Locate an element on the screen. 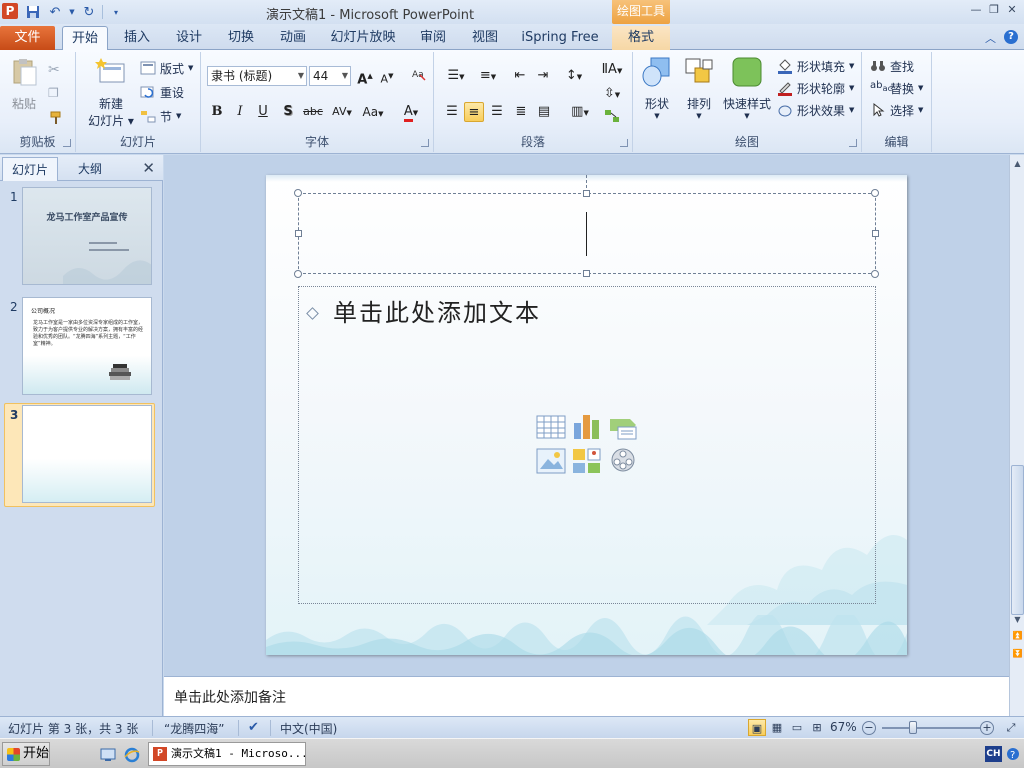 The width and height of the screenshot is (1024, 768). align-right-icon: ☰ is located at coordinates (497, 112).